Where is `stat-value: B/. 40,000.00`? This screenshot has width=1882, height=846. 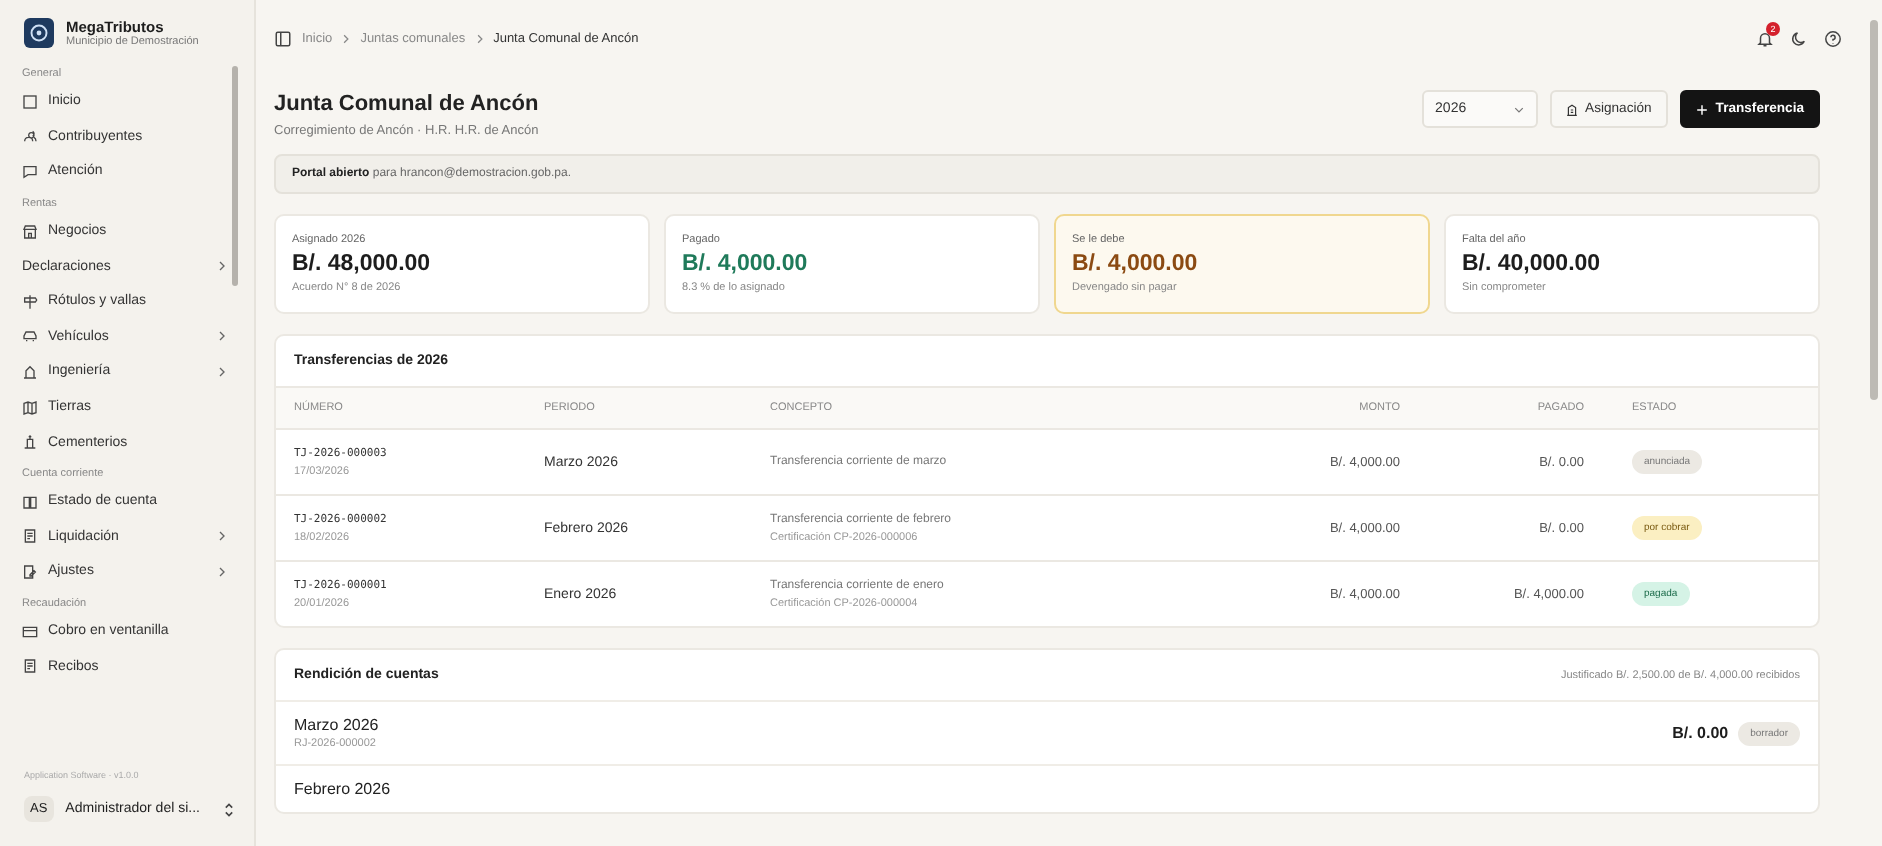
stat-value: B/. 40,000.00 is located at coordinates (1532, 264).